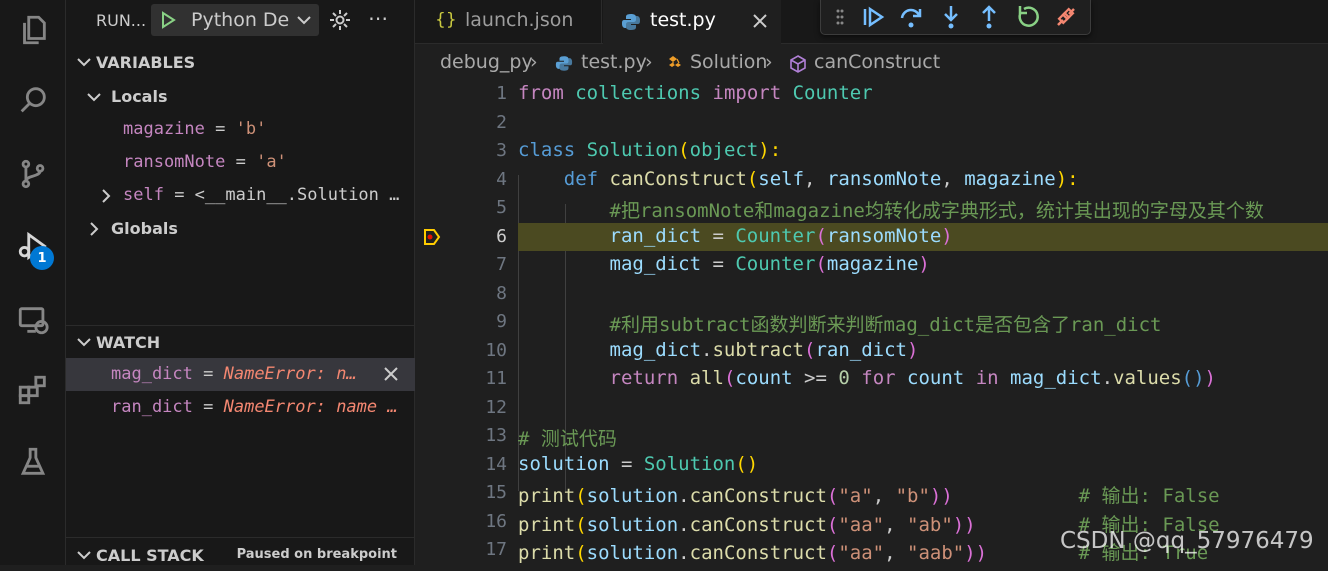  What do you see at coordinates (760, 21) in the screenshot?
I see `close-icon` at bounding box center [760, 21].